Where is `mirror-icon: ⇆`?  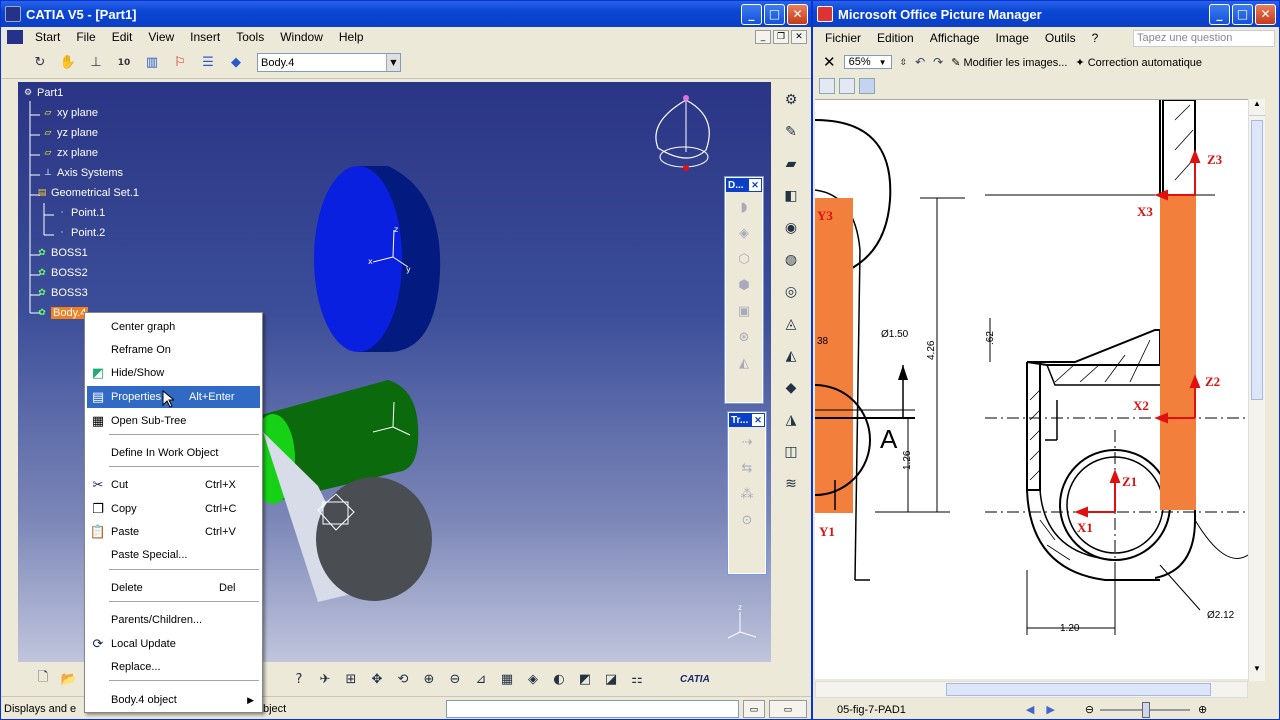
mirror-icon: ⇆ is located at coordinates (747, 468).